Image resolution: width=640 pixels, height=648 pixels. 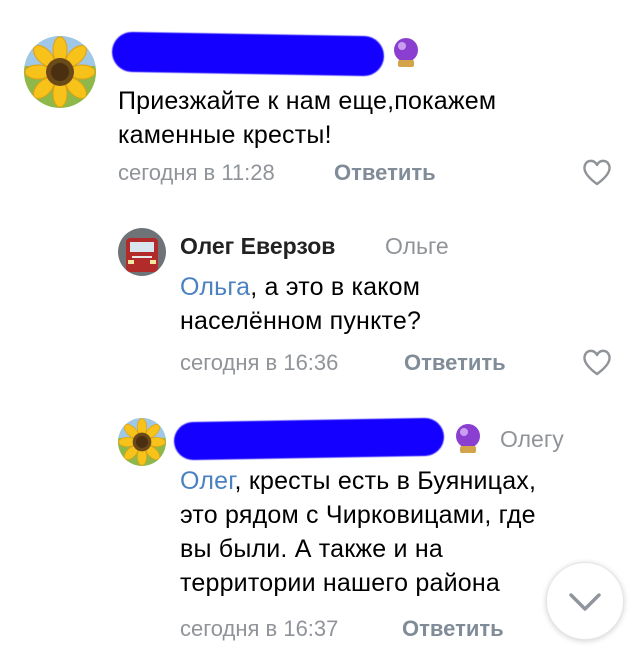 What do you see at coordinates (215, 287) in the screenshot?
I see `mention-link: Ольга` at bounding box center [215, 287].